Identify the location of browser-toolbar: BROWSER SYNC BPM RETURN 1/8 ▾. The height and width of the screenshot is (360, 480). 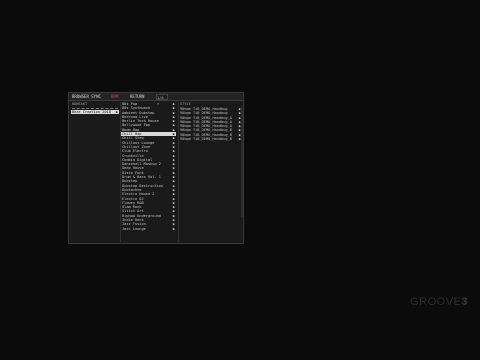
(156, 99).